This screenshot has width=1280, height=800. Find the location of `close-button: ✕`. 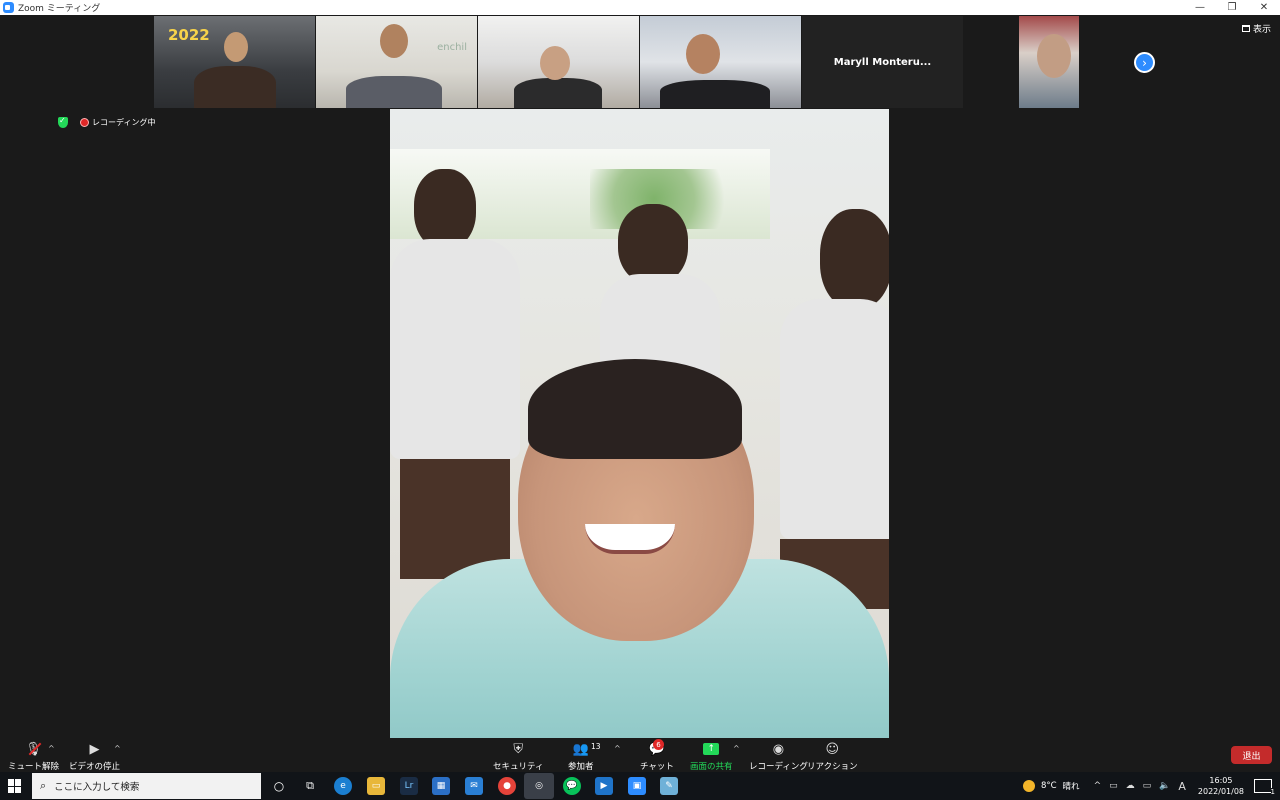

close-button: ✕ is located at coordinates (1264, 7).